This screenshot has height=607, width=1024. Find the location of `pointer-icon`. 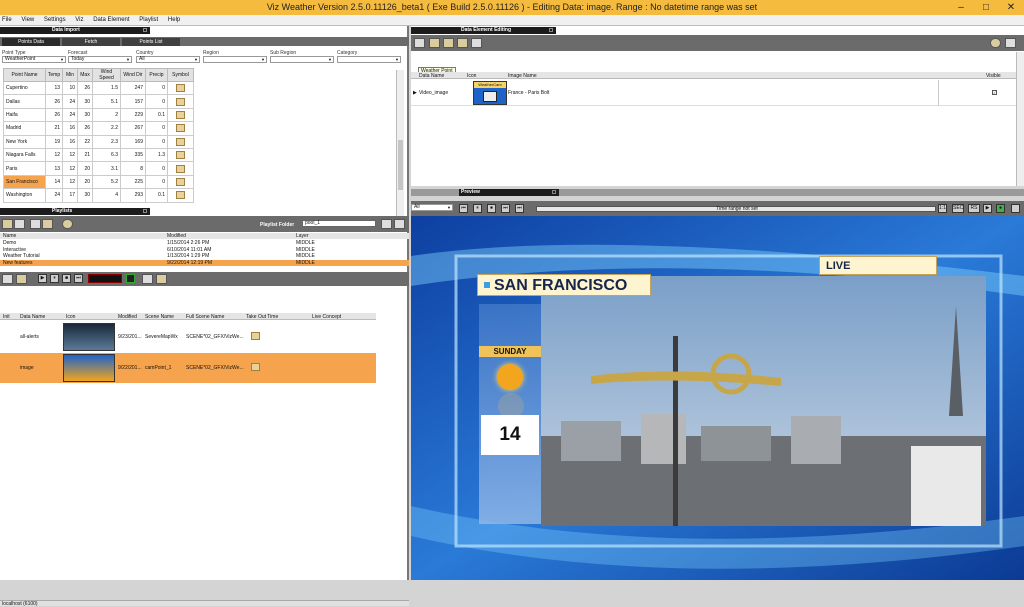

pointer-icon is located at coordinates (419, 43).